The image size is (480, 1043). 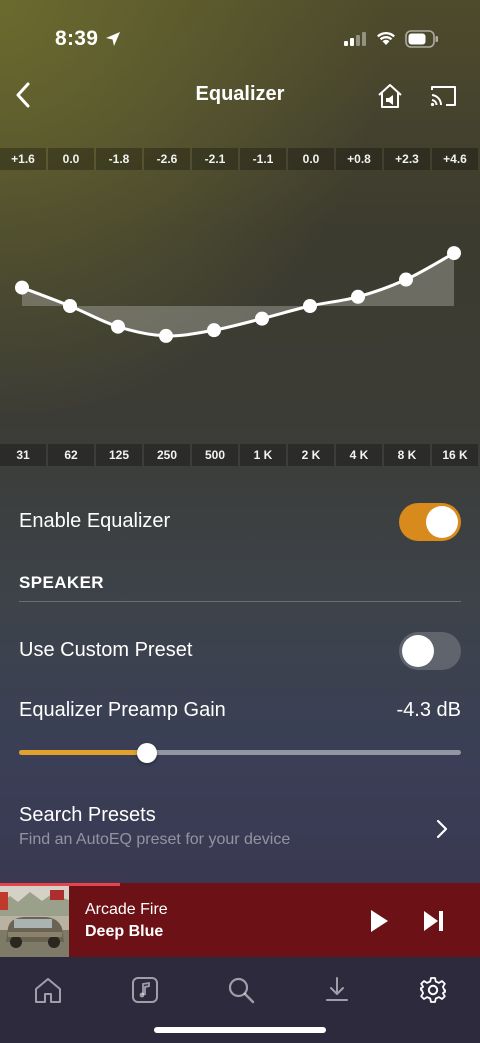 What do you see at coordinates (240, 1030) in the screenshot?
I see `home-indicator` at bounding box center [240, 1030].